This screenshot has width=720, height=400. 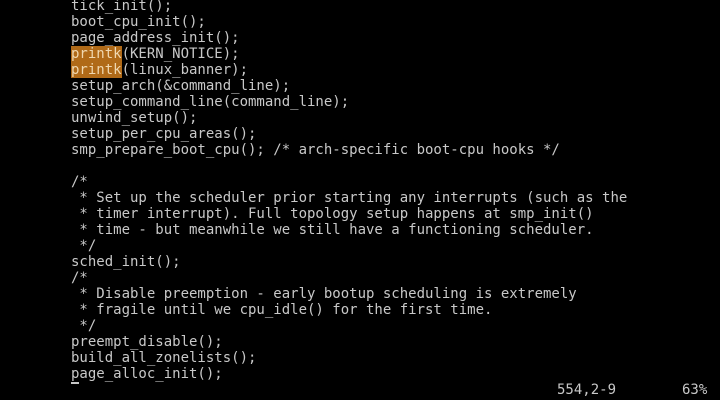 What do you see at coordinates (164, 358) in the screenshot?
I see `code-text: build_all_zonelists();` at bounding box center [164, 358].